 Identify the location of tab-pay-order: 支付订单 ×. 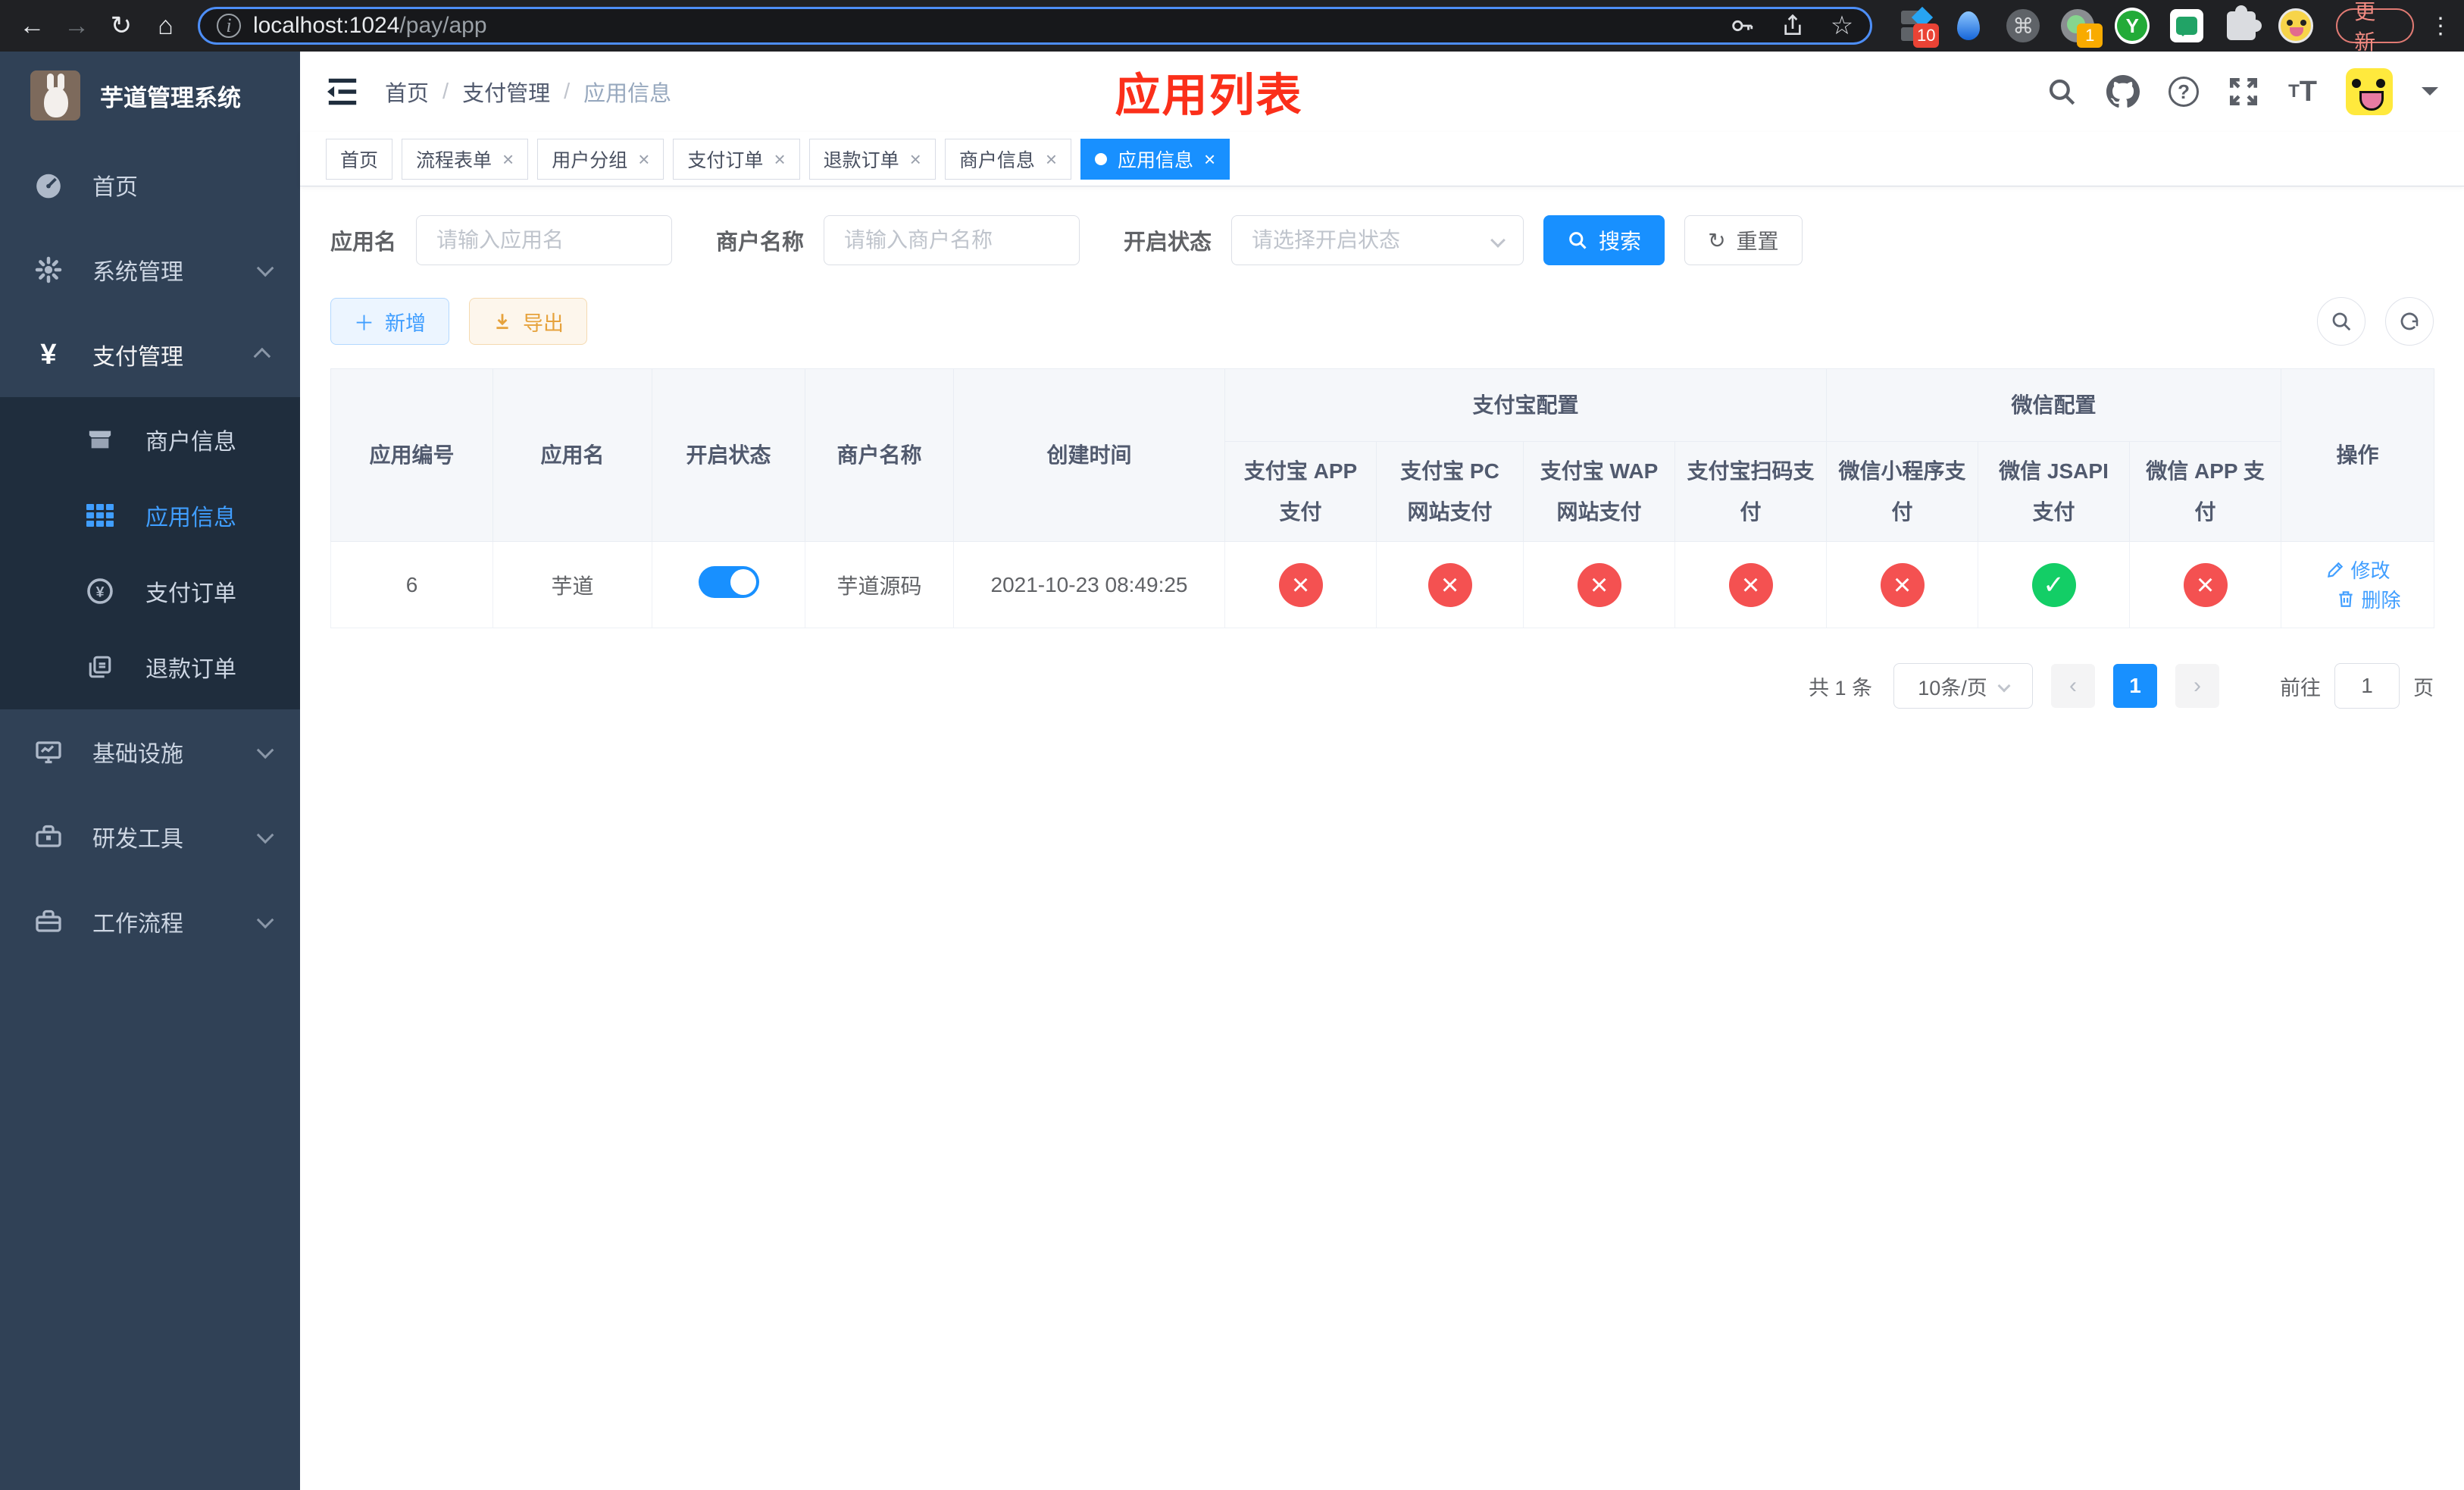
(736, 159).